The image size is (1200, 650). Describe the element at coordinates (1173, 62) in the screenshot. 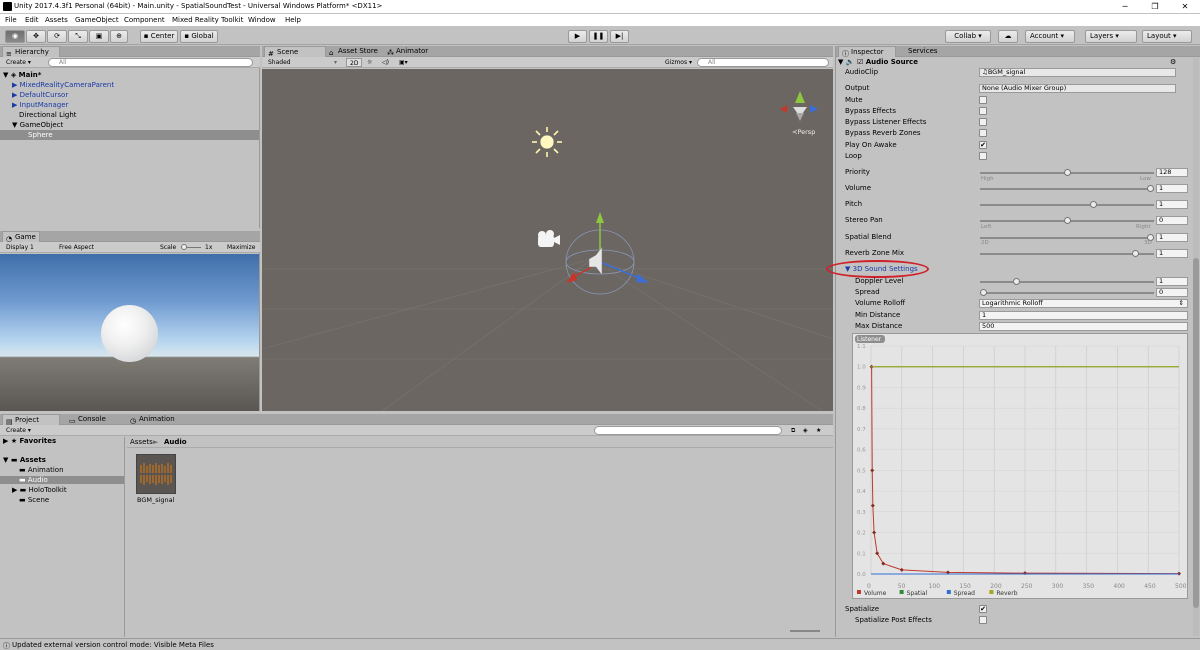

I see `component-settings-icon: ⚙` at that location.